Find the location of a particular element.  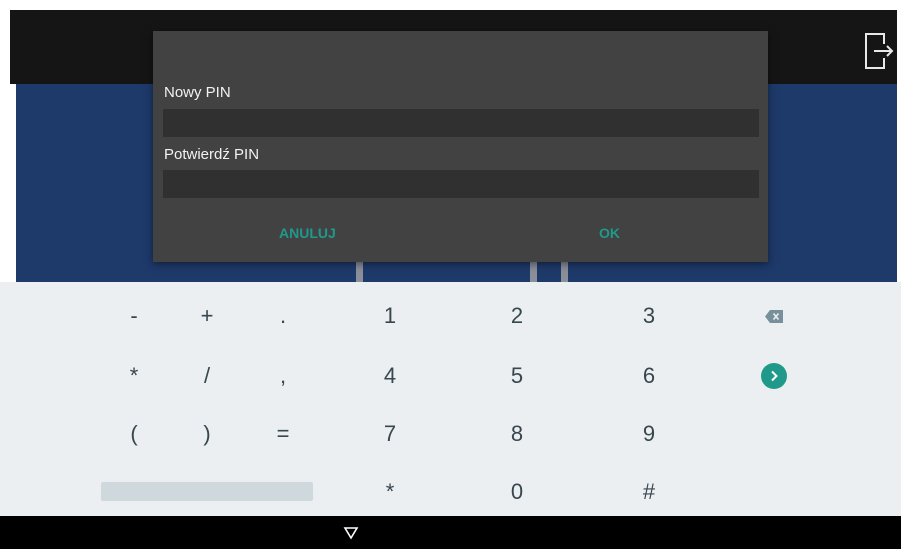

key-2: 2 is located at coordinates (517, 316).